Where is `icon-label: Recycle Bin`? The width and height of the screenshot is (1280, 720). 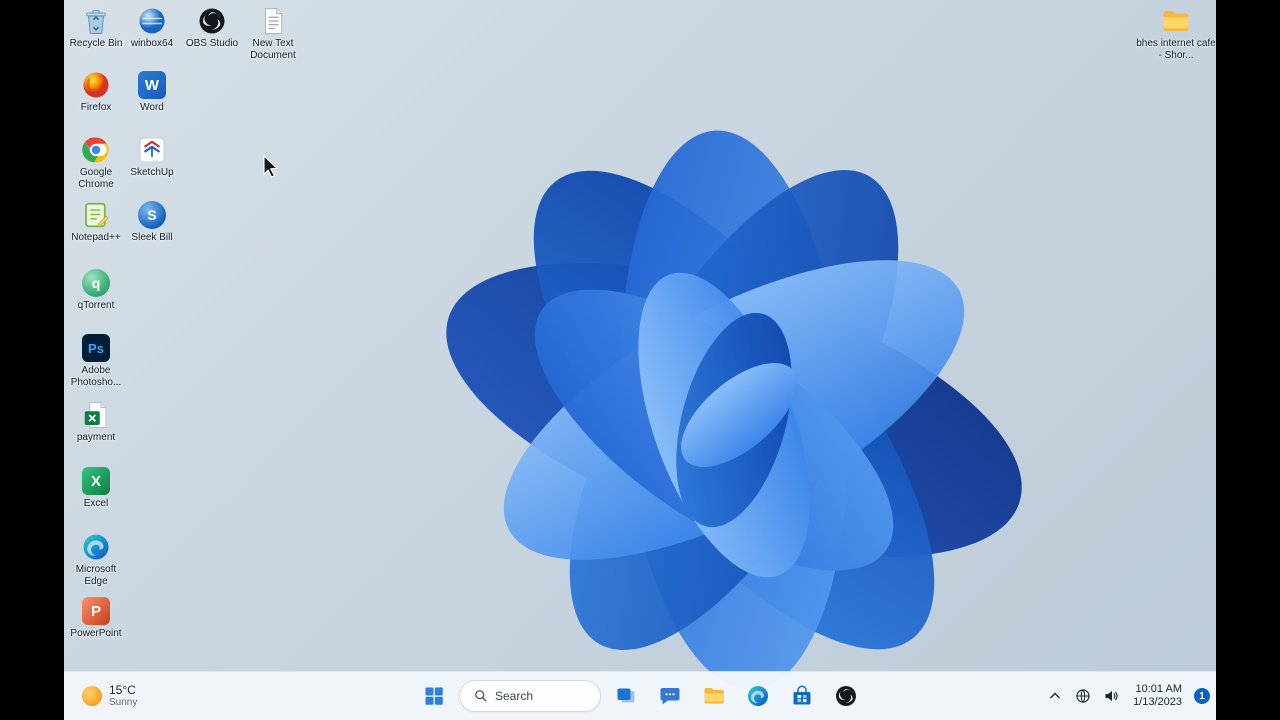
icon-label: Recycle Bin is located at coordinates (96, 43).